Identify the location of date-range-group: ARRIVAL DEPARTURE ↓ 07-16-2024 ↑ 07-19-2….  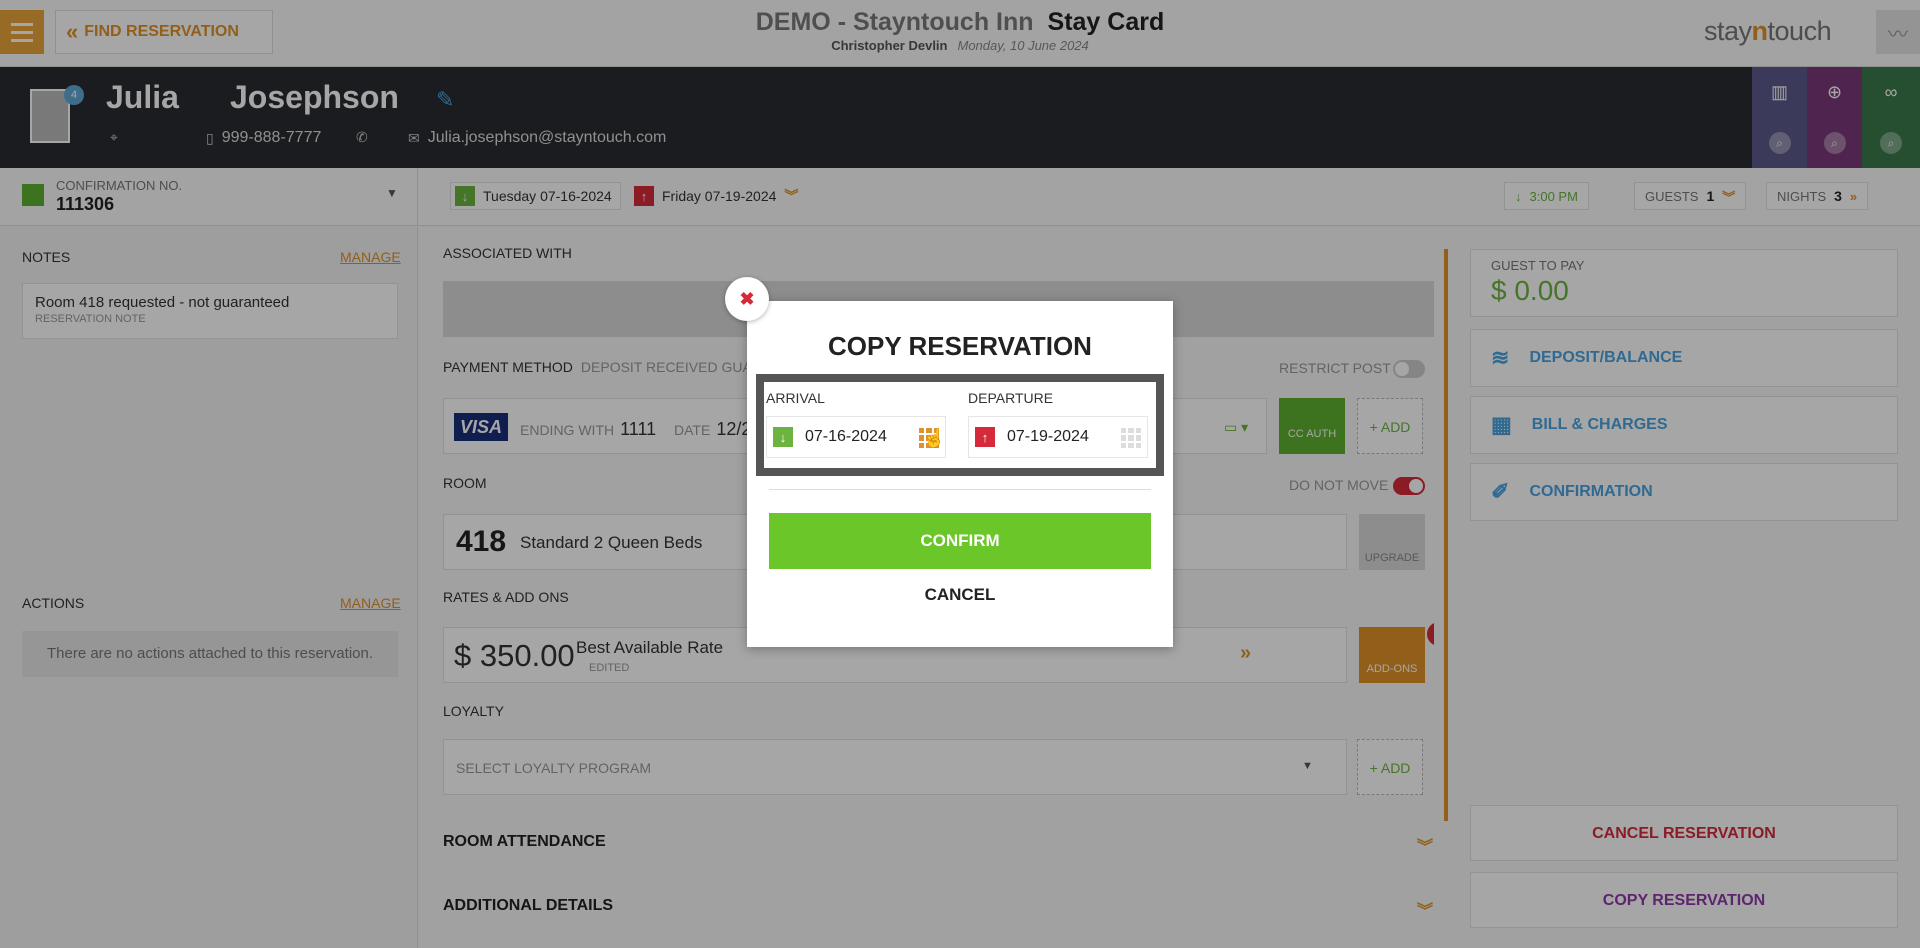
(960, 425).